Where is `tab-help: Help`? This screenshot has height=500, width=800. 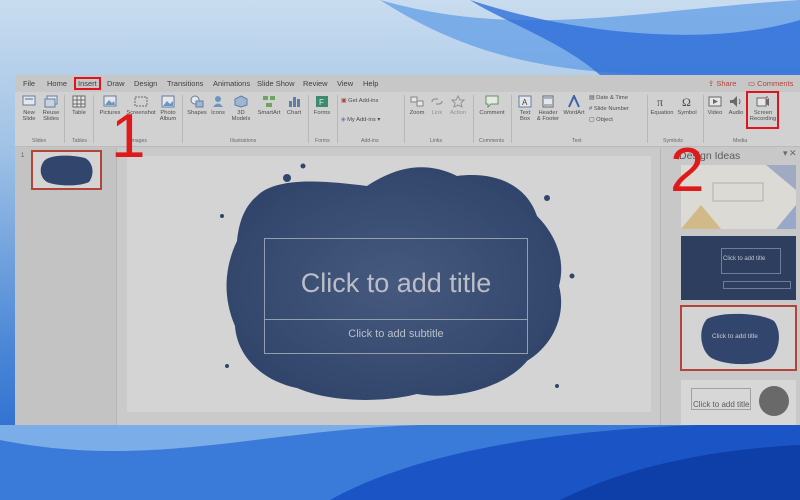 tab-help: Help is located at coordinates (370, 83).